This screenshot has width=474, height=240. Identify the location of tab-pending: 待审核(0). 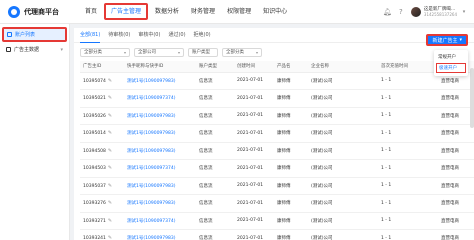
(119, 35).